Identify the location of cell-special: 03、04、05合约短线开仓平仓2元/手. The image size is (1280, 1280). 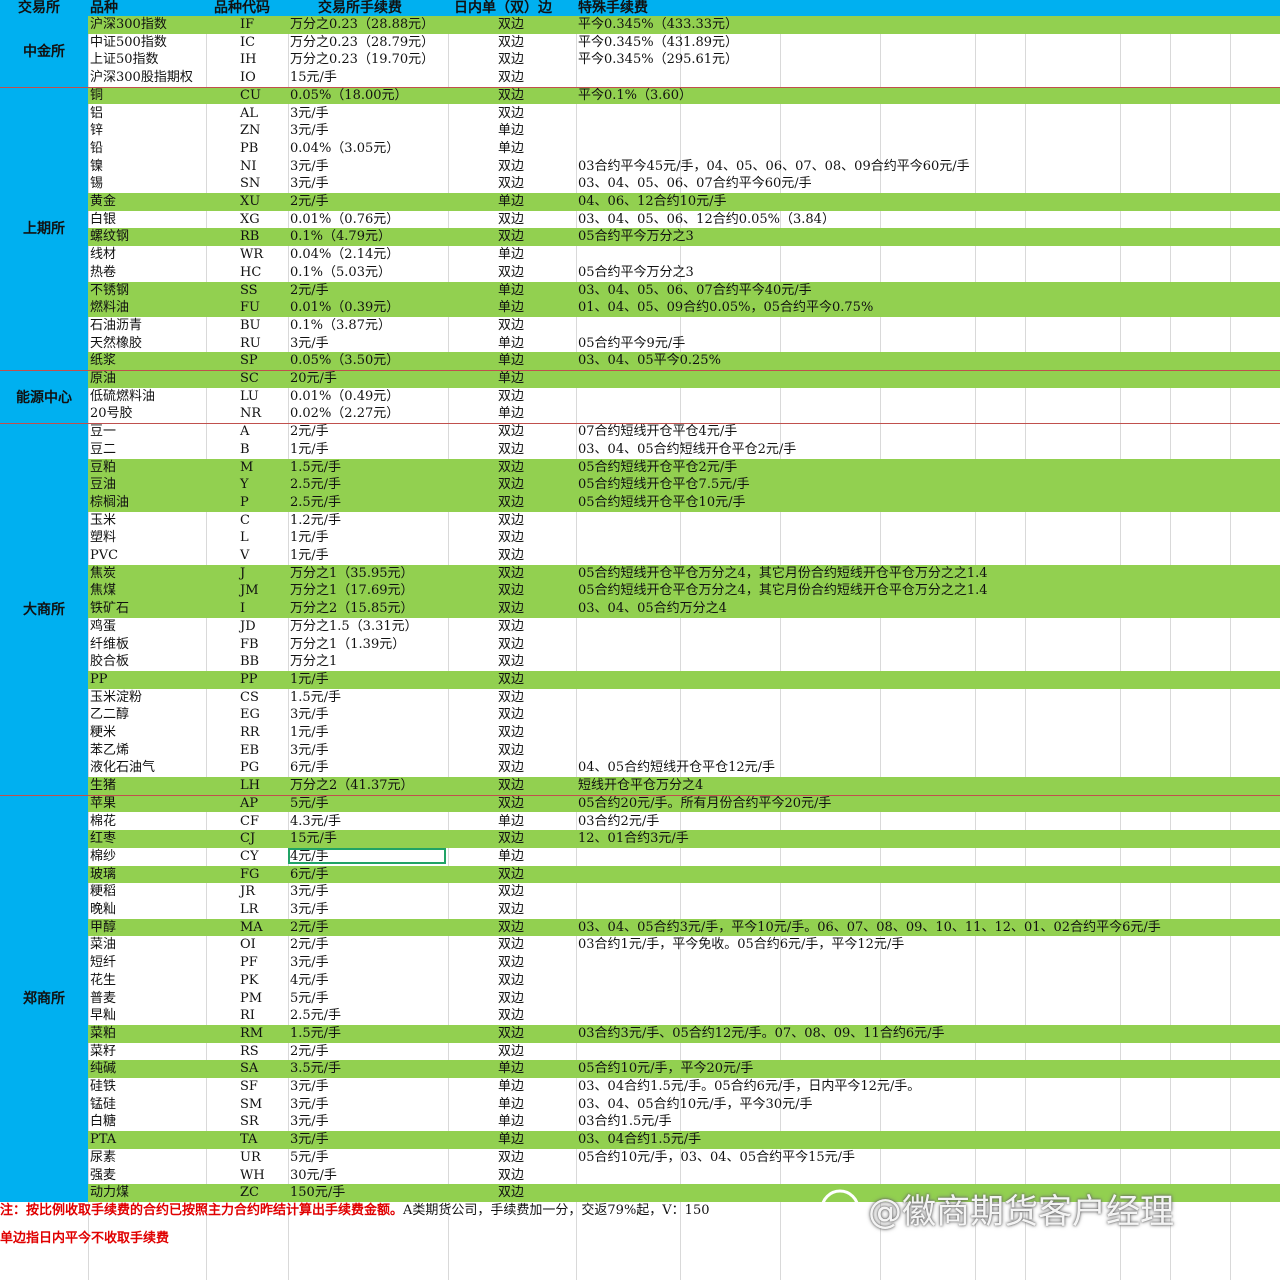
(687, 450).